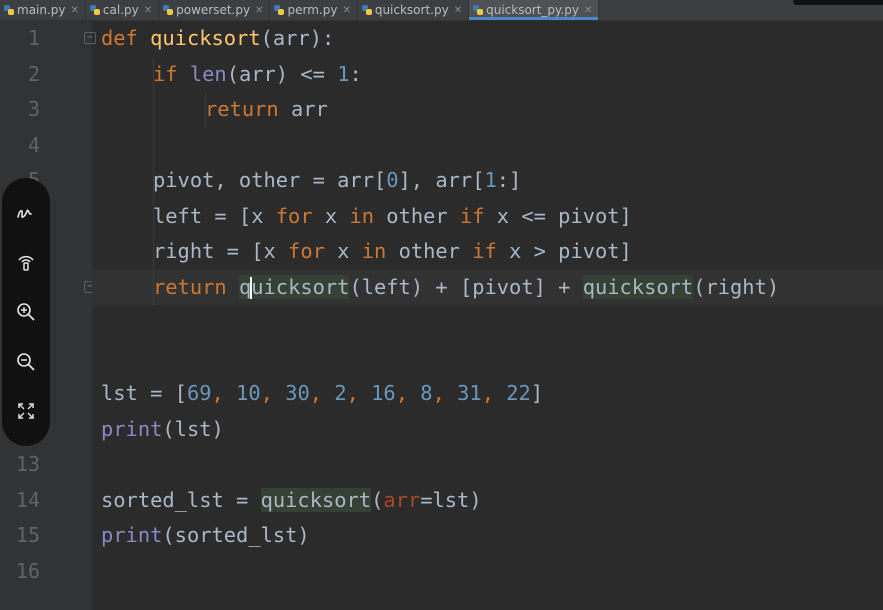 Image resolution: width=883 pixels, height=610 pixels. Describe the element at coordinates (33, 38) in the screenshot. I see `line-number: 1` at that location.